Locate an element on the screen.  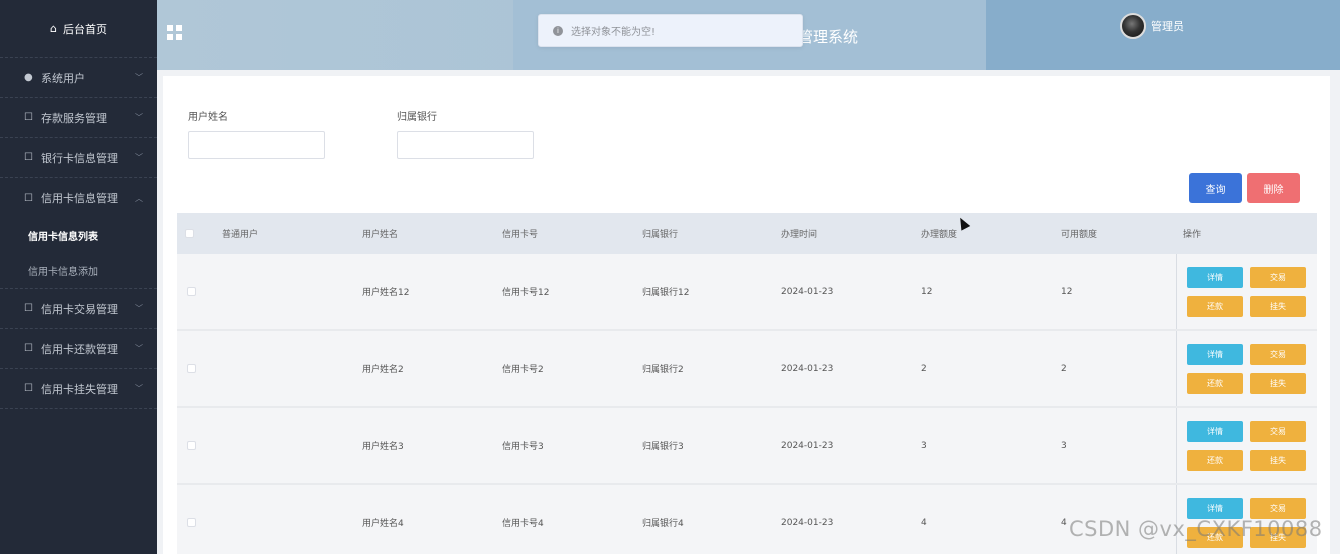
cell-bank: 归属银行2 is located at coordinates (663, 370).